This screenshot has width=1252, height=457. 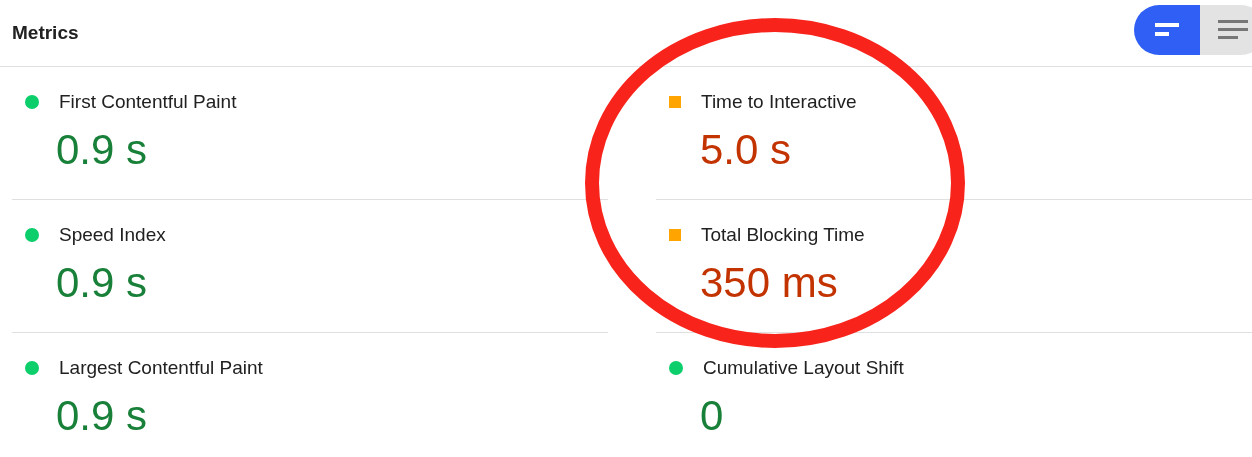 I want to click on metric-value: 5.0 s, so click(x=746, y=150).